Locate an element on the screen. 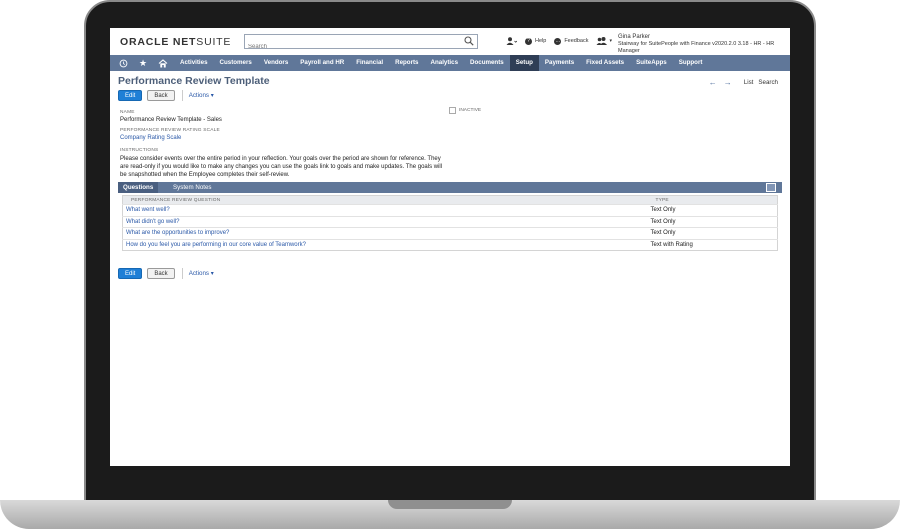 The width and height of the screenshot is (900, 529). name-label: NAME is located at coordinates (127, 112).